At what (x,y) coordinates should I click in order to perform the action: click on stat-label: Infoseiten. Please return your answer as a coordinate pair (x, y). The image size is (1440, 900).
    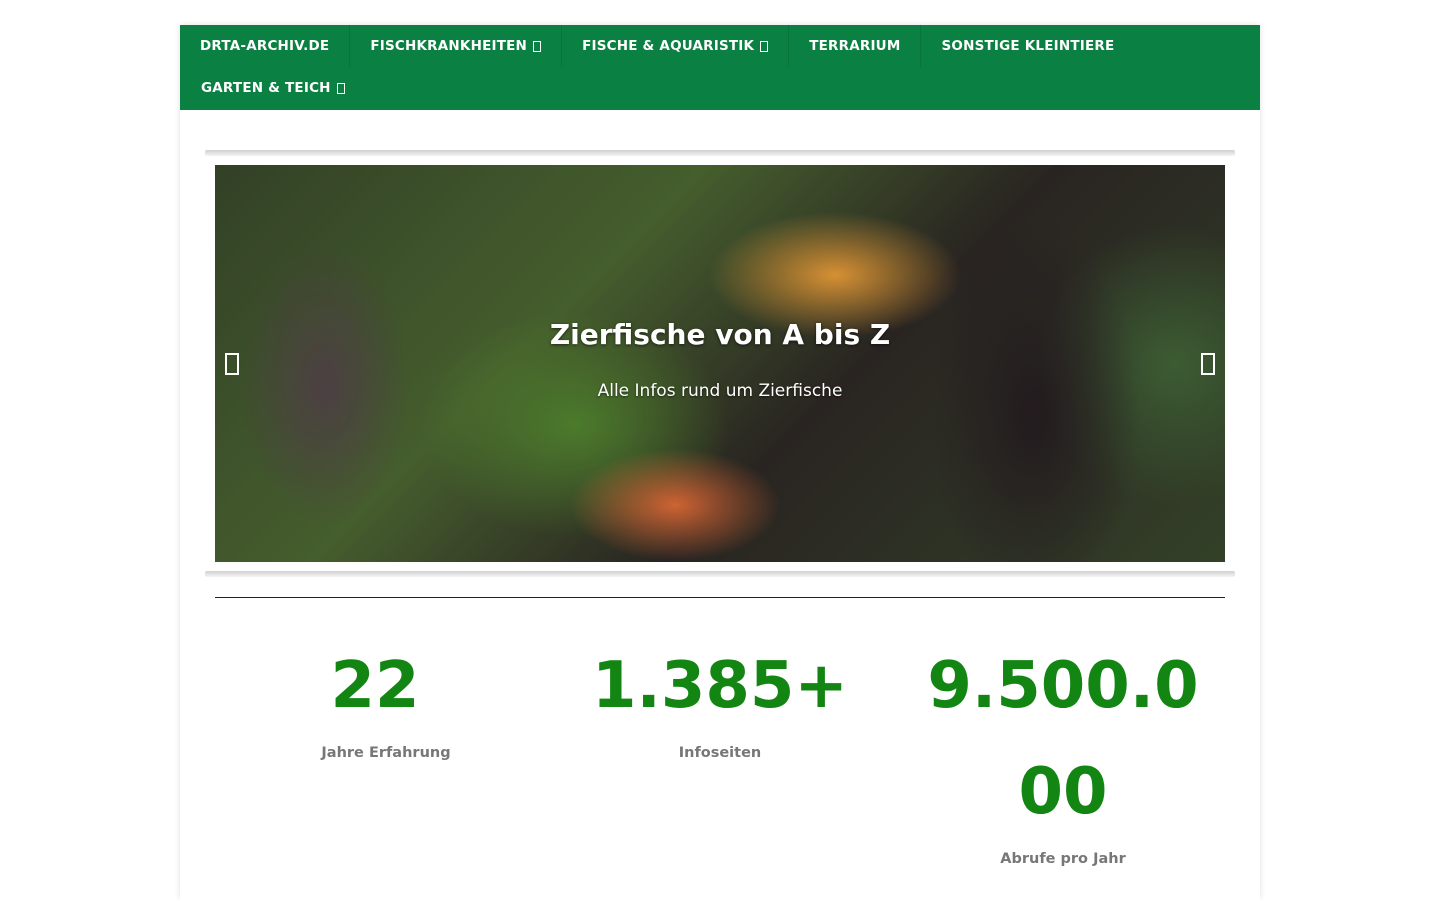
    Looking at the image, I should click on (720, 753).